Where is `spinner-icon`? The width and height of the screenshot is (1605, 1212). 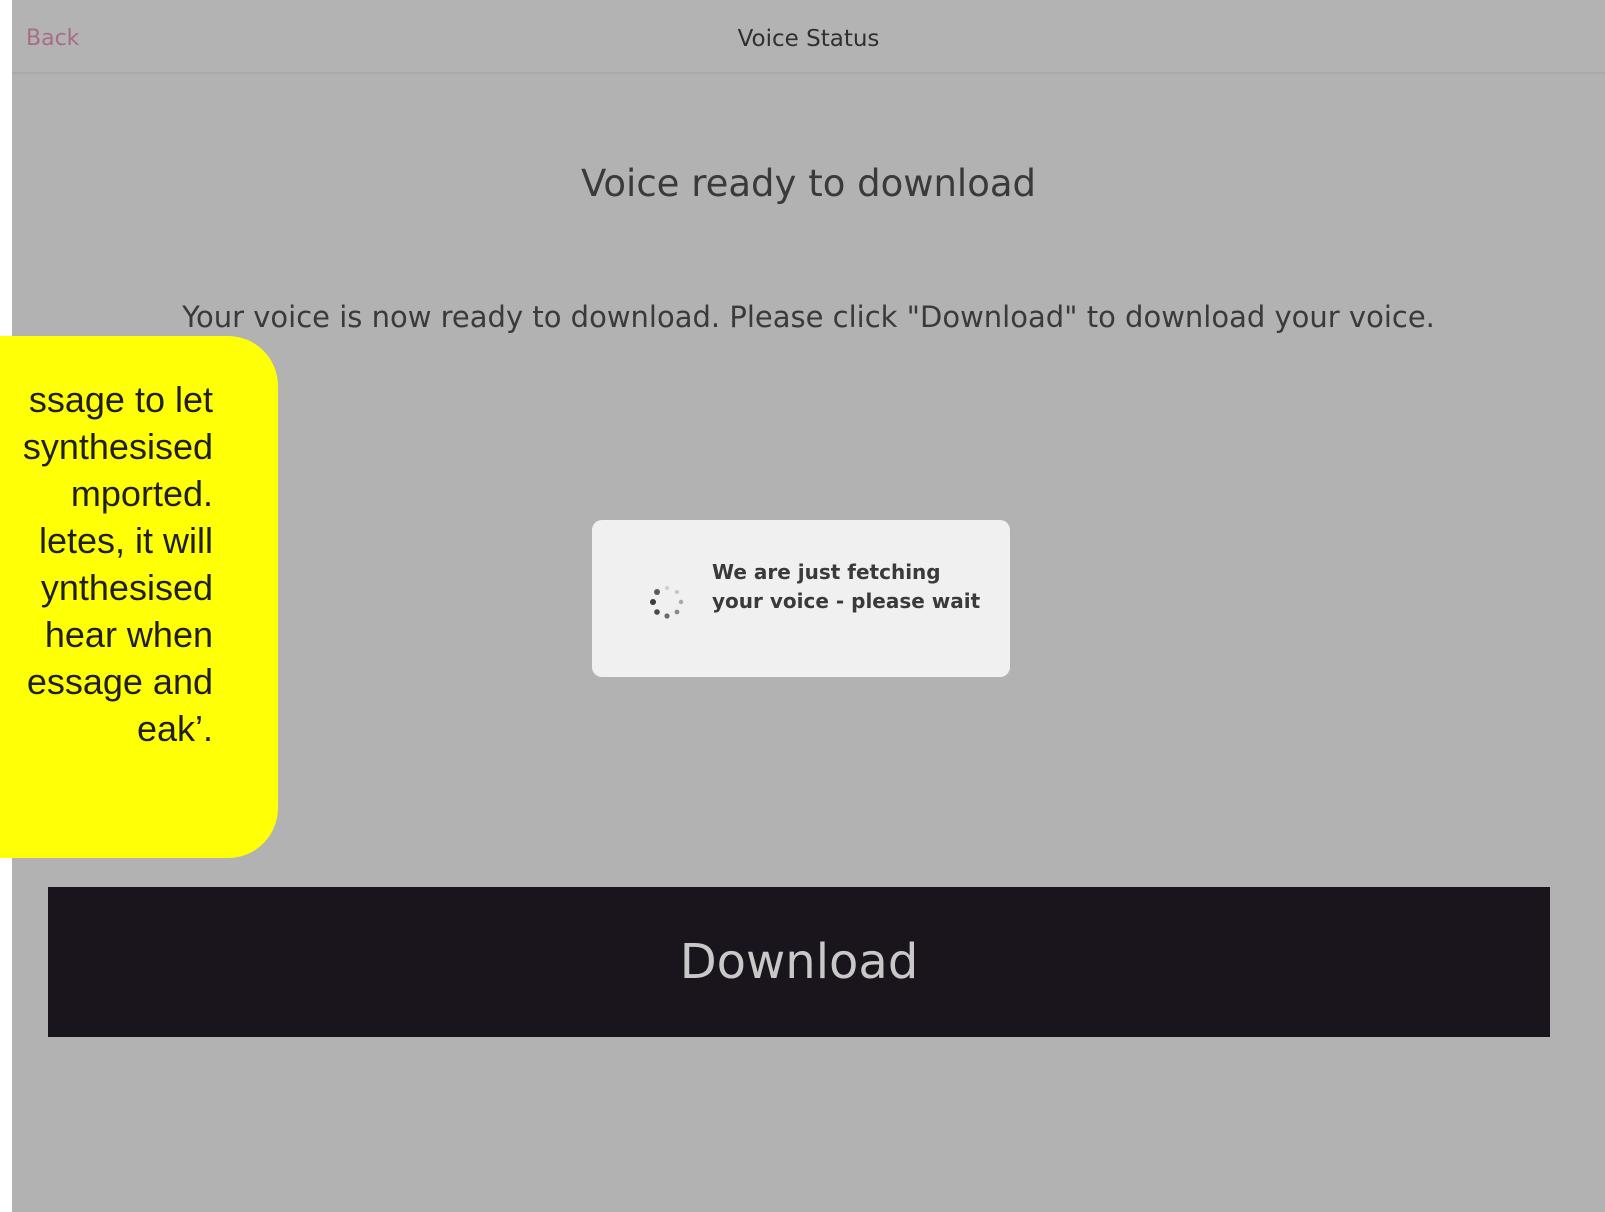 spinner-icon is located at coordinates (667, 602).